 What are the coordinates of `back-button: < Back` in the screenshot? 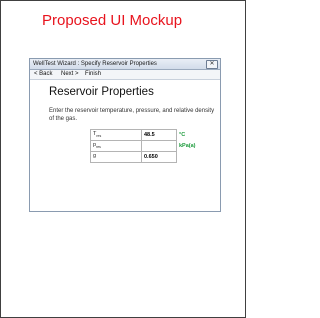 It's located at (43, 74).